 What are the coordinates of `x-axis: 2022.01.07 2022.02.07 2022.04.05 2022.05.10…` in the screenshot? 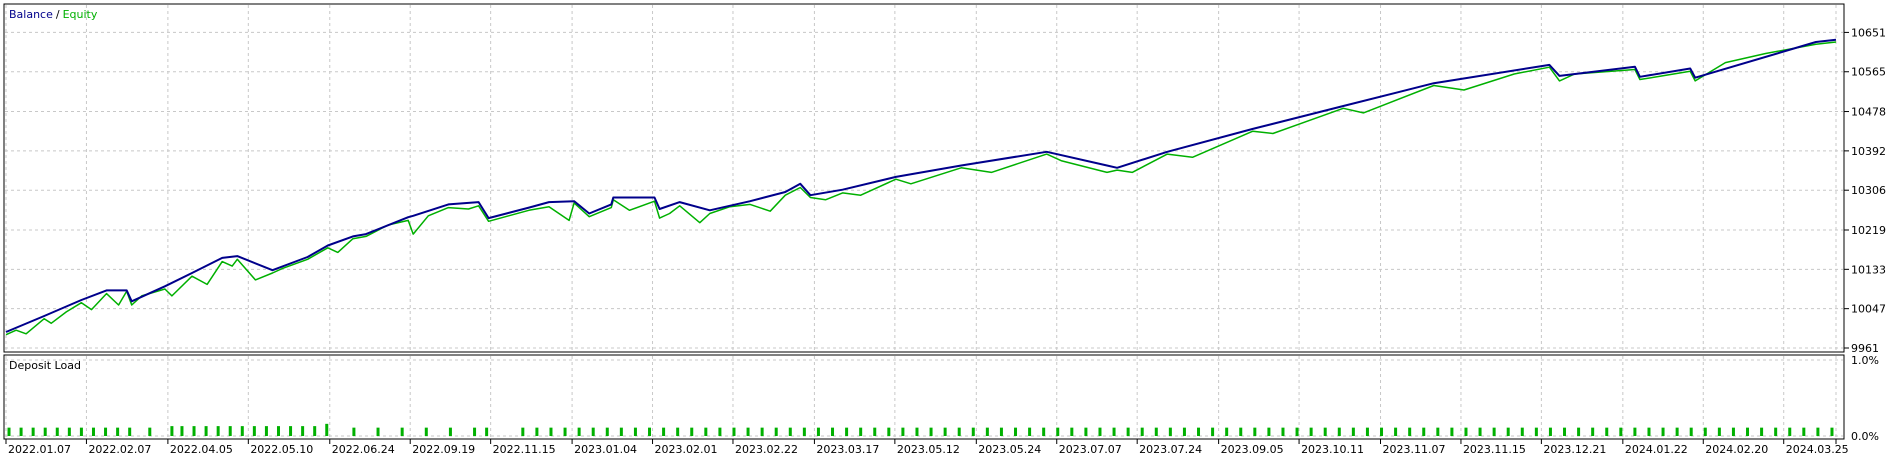 It's located at (927, 447).